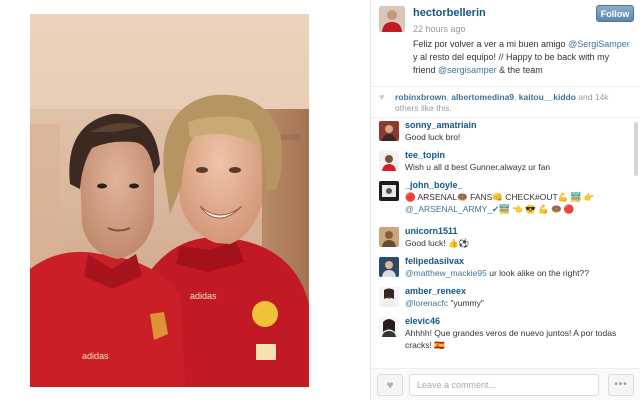 The height and width of the screenshot is (400, 640). Describe the element at coordinates (585, 97) in the screenshot. I see `likes-and: and` at that location.